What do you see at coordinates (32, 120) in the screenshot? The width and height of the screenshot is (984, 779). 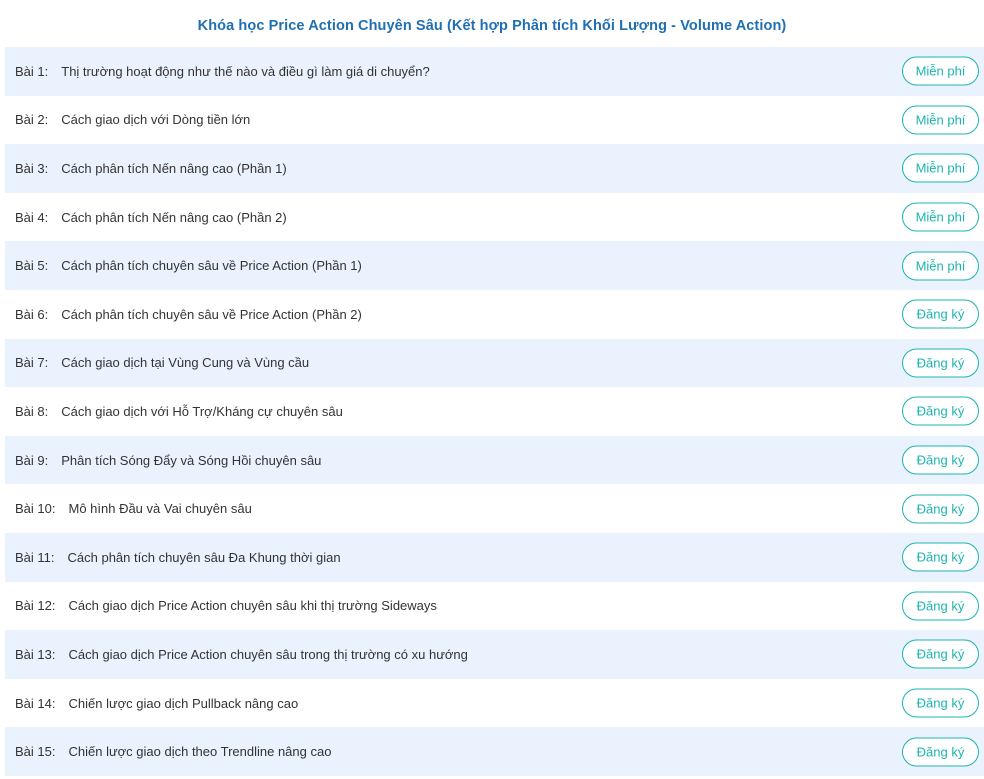 I see `lesson-number: Bài 2:` at bounding box center [32, 120].